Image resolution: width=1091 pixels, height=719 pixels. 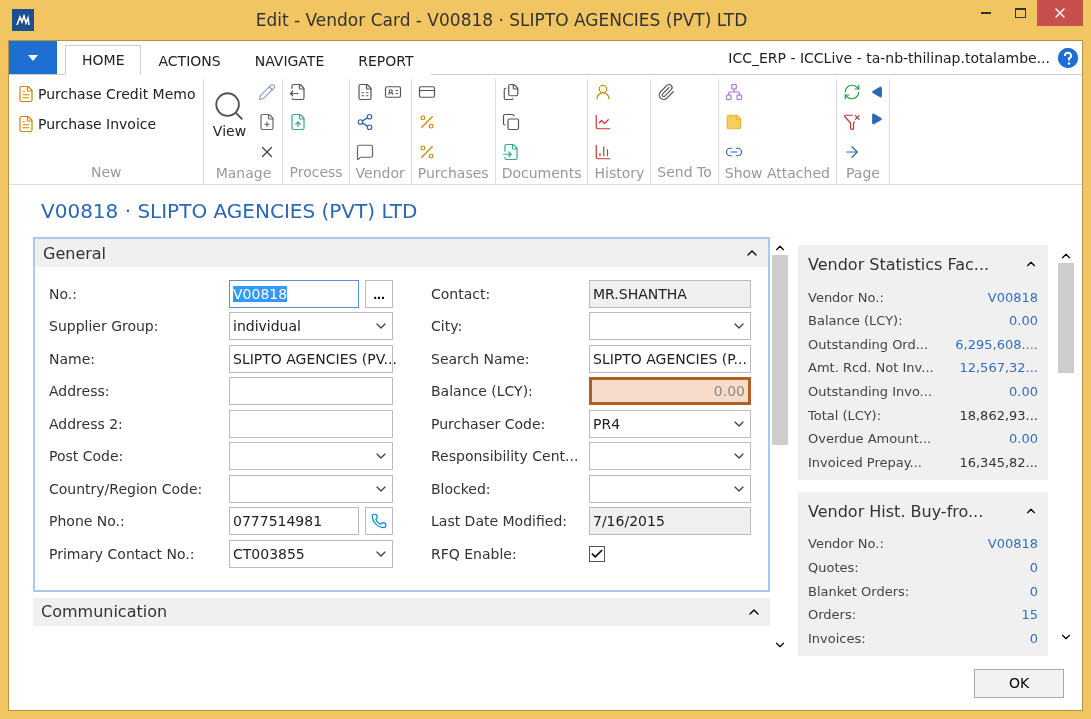 What do you see at coordinates (80, 391) in the screenshot?
I see `field-label: Address:` at bounding box center [80, 391].